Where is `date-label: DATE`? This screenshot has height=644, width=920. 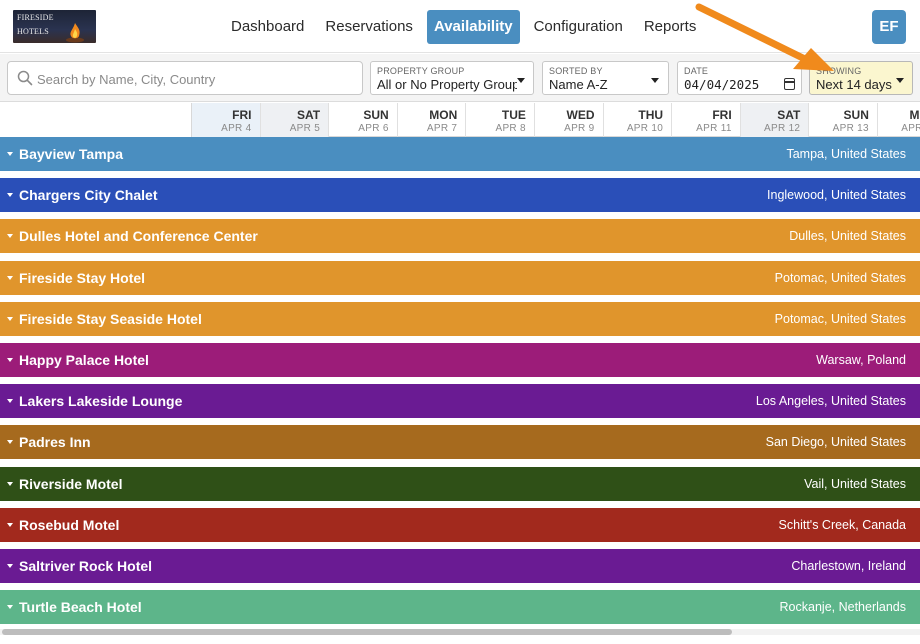 date-label: DATE is located at coordinates (696, 71).